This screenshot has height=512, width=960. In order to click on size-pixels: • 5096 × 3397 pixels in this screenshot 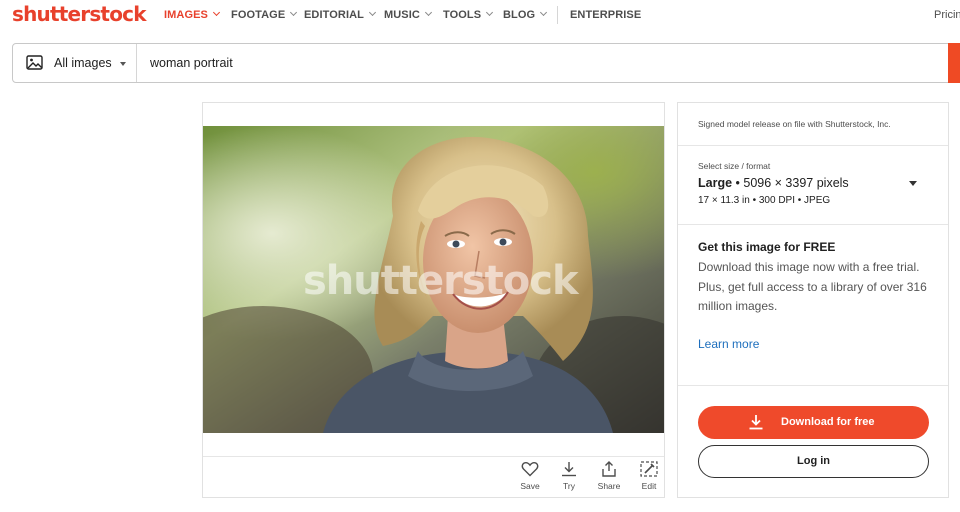, I will do `click(792, 183)`.